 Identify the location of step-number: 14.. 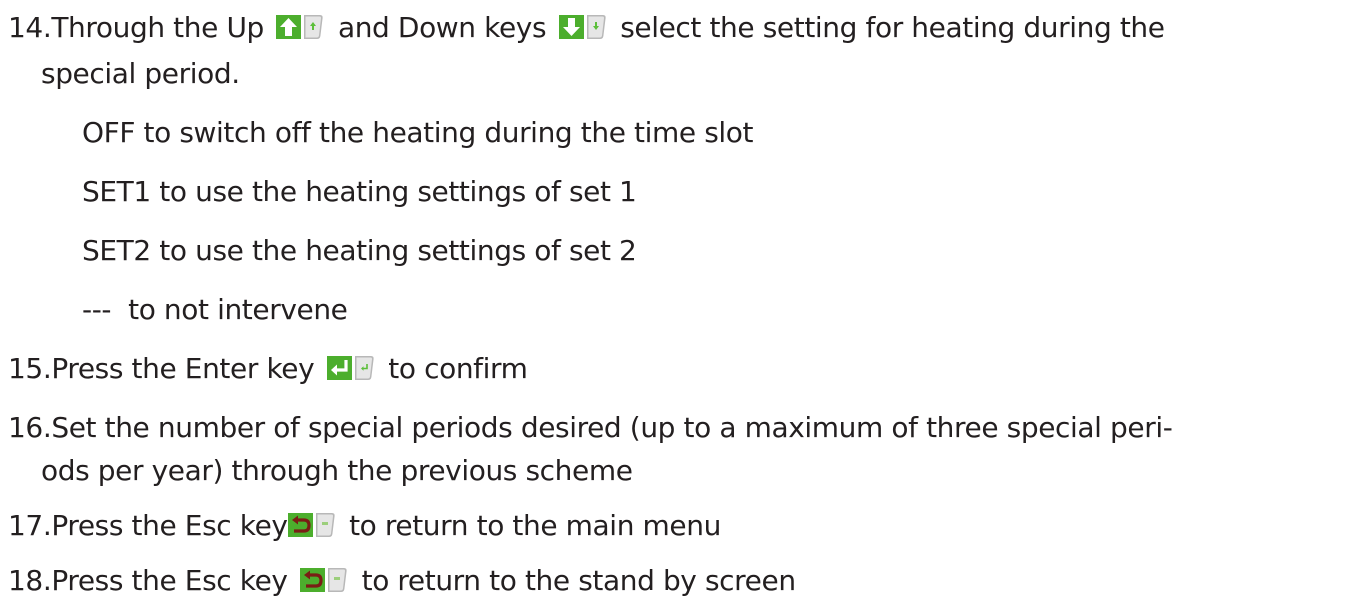
(30, 27).